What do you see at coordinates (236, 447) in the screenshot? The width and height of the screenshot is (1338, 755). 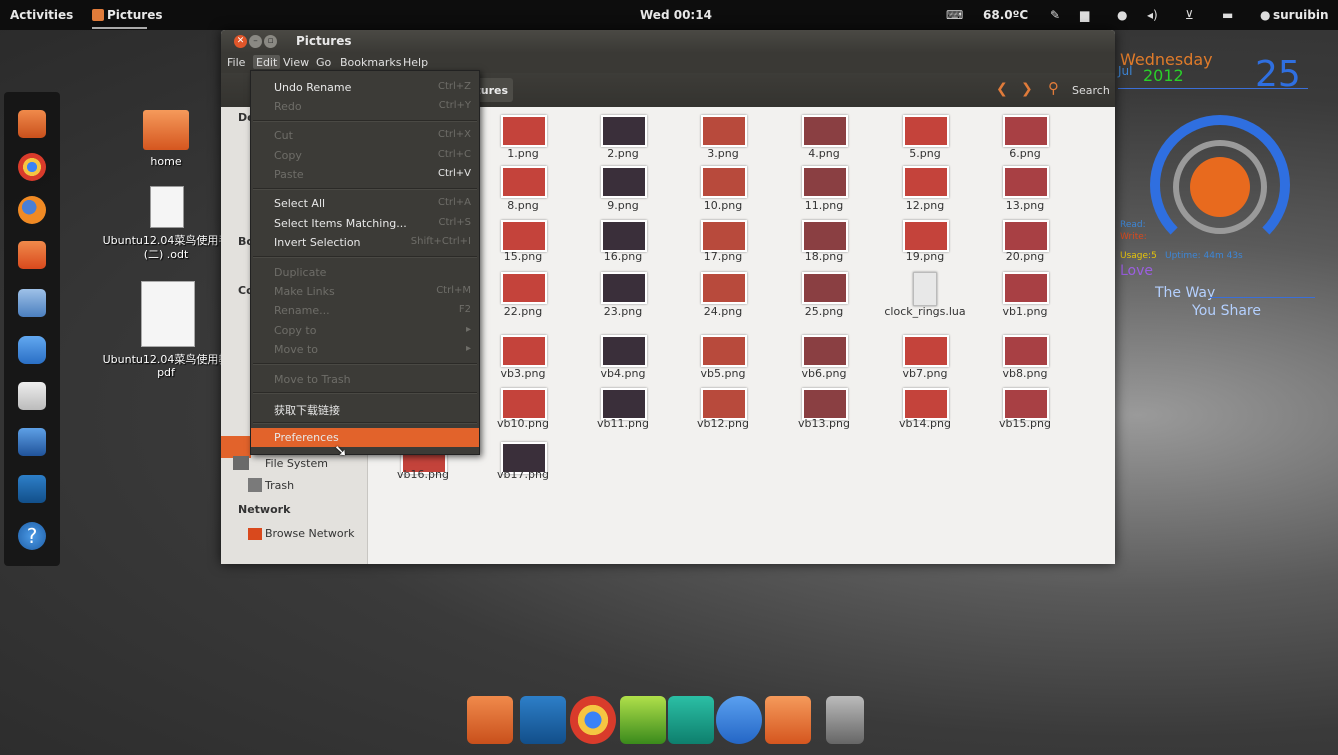 I see `sidebar-selected-pictures` at bounding box center [236, 447].